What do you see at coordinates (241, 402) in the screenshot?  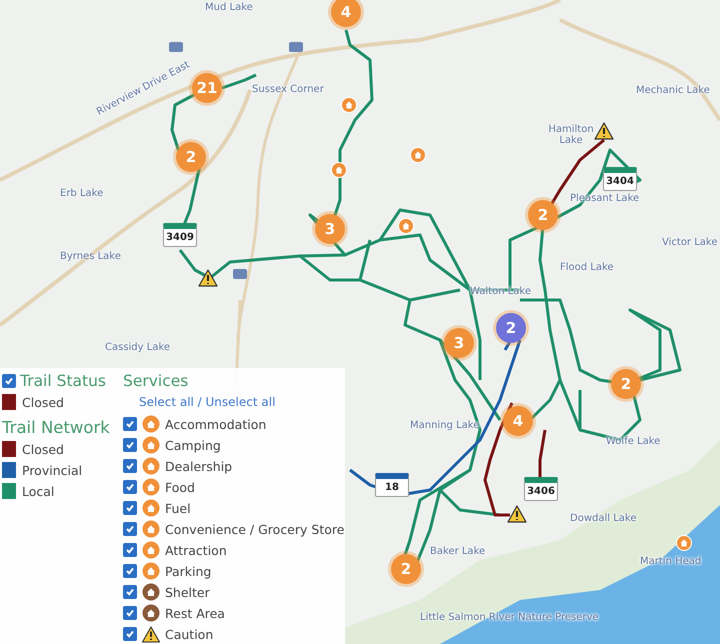 I see `select-all-link: Select all / Unselect all` at bounding box center [241, 402].